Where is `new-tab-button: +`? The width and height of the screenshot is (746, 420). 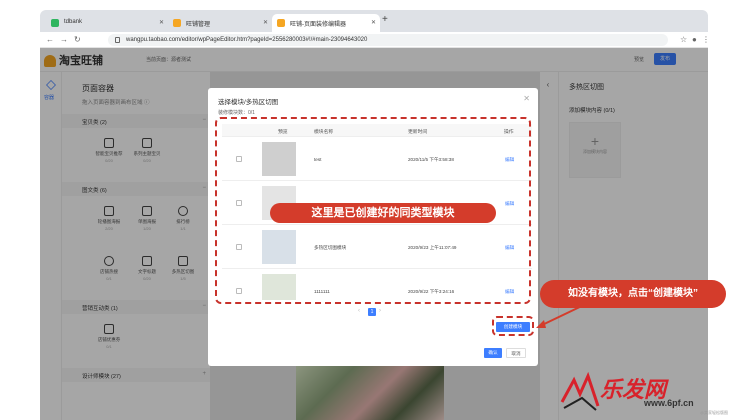 new-tab-button: + is located at coordinates (385, 19).